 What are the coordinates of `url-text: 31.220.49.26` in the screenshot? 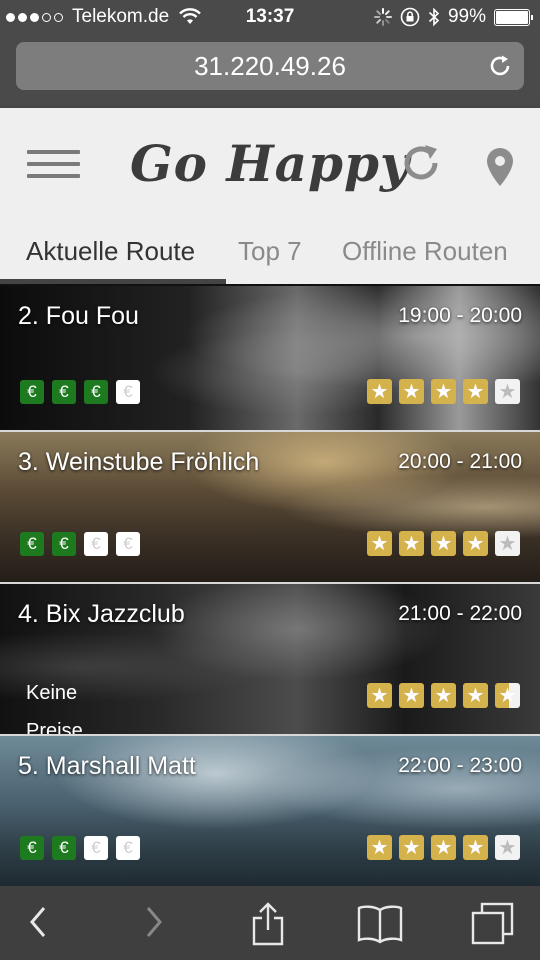 It's located at (270, 65).